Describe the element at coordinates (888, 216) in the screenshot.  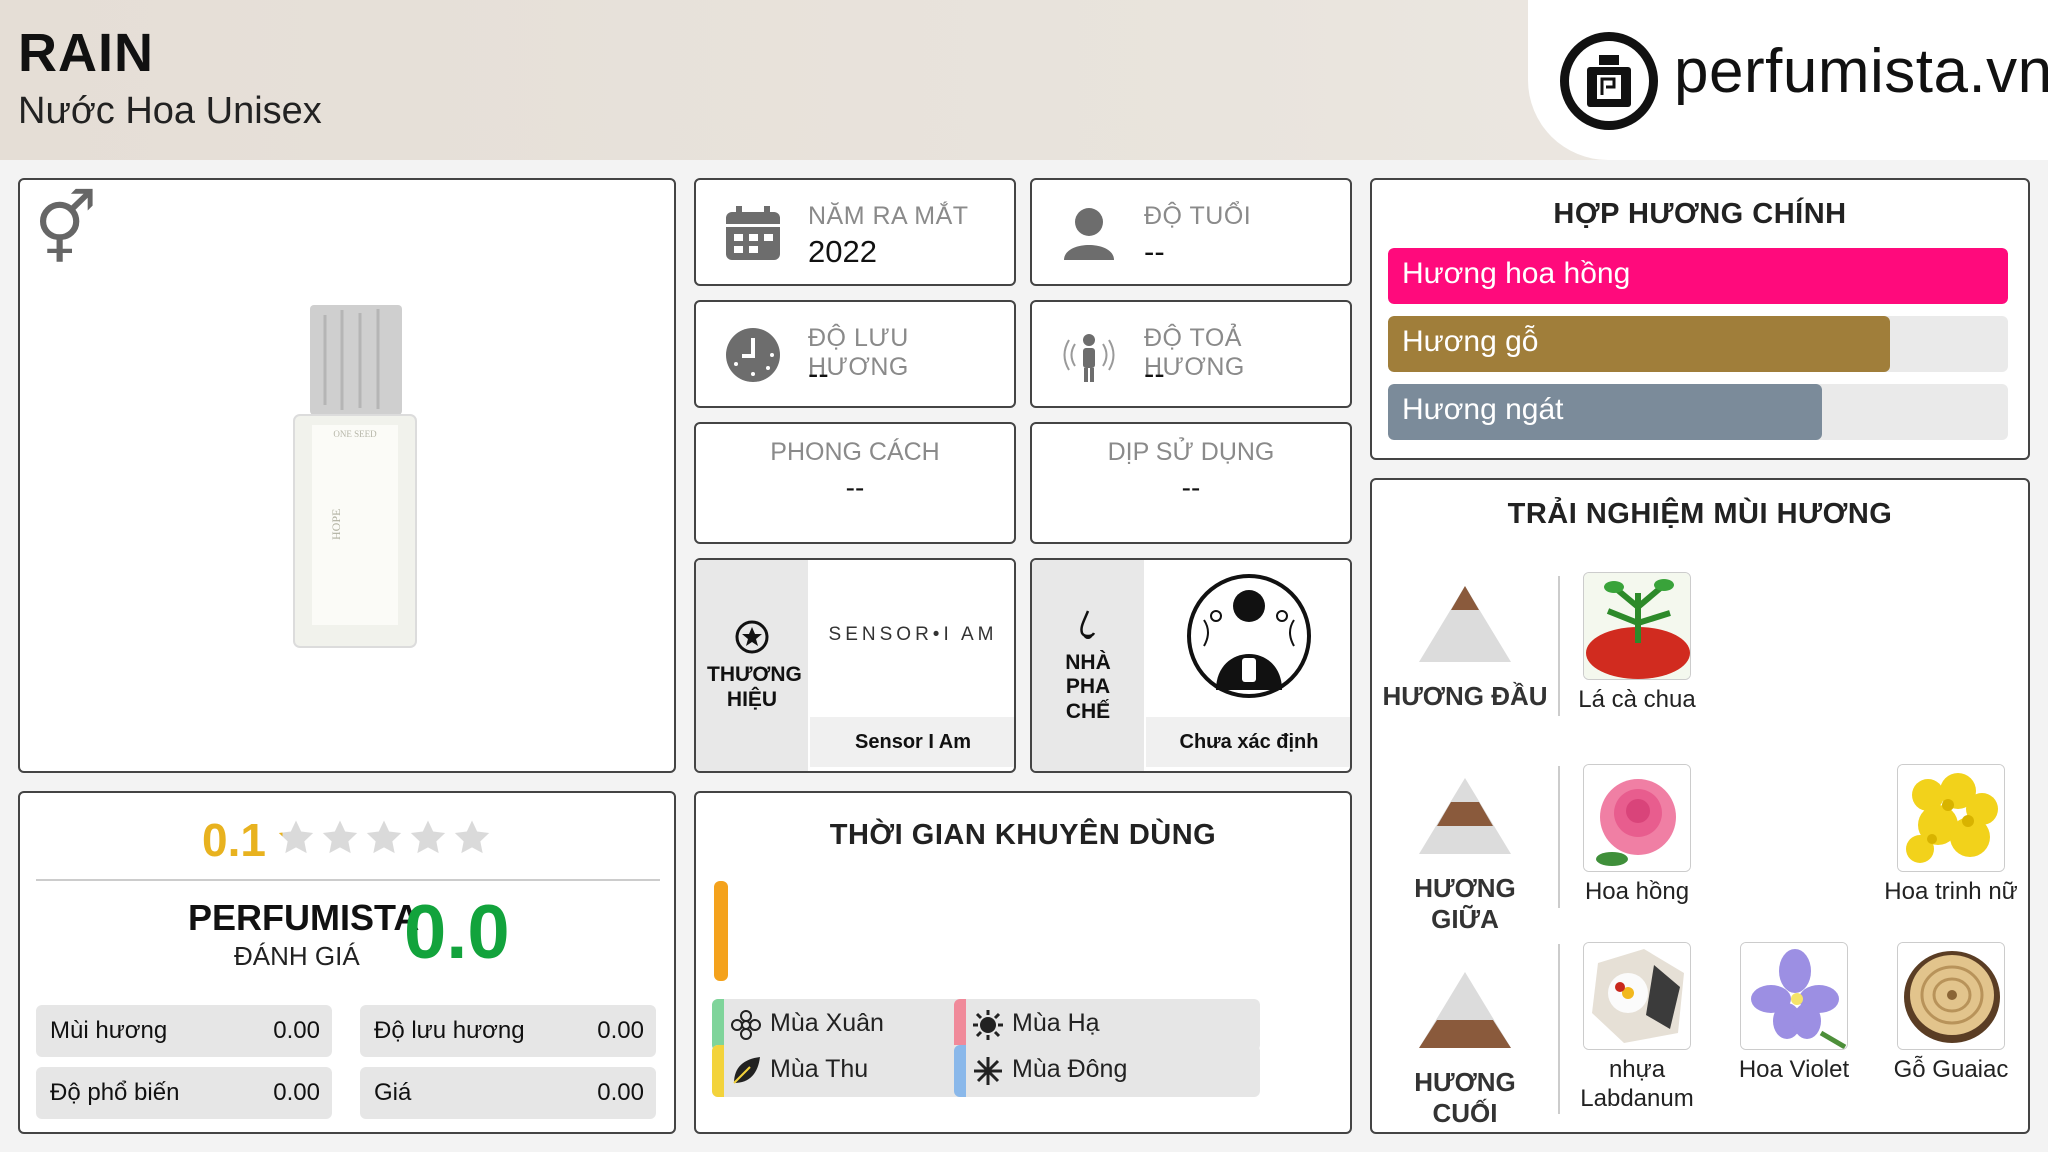
I see `launch-year-label: NĂM RA MẮT` at that location.